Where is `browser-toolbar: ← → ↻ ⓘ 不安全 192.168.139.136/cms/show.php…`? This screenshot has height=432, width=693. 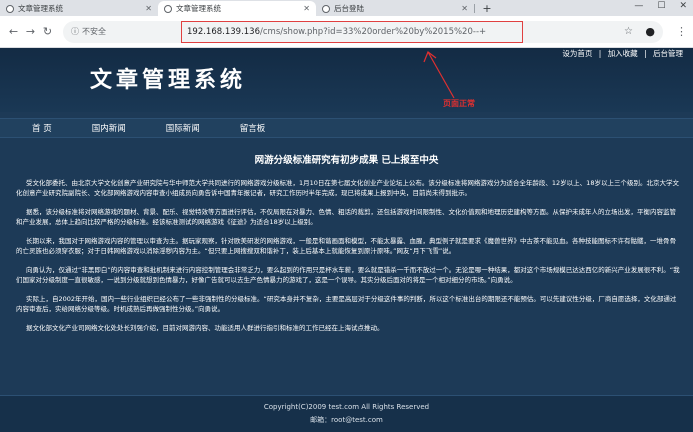 browser-toolbar: ← → ↻ ⓘ 不安全 192.168.139.136/cms/show.php… is located at coordinates (346, 32).